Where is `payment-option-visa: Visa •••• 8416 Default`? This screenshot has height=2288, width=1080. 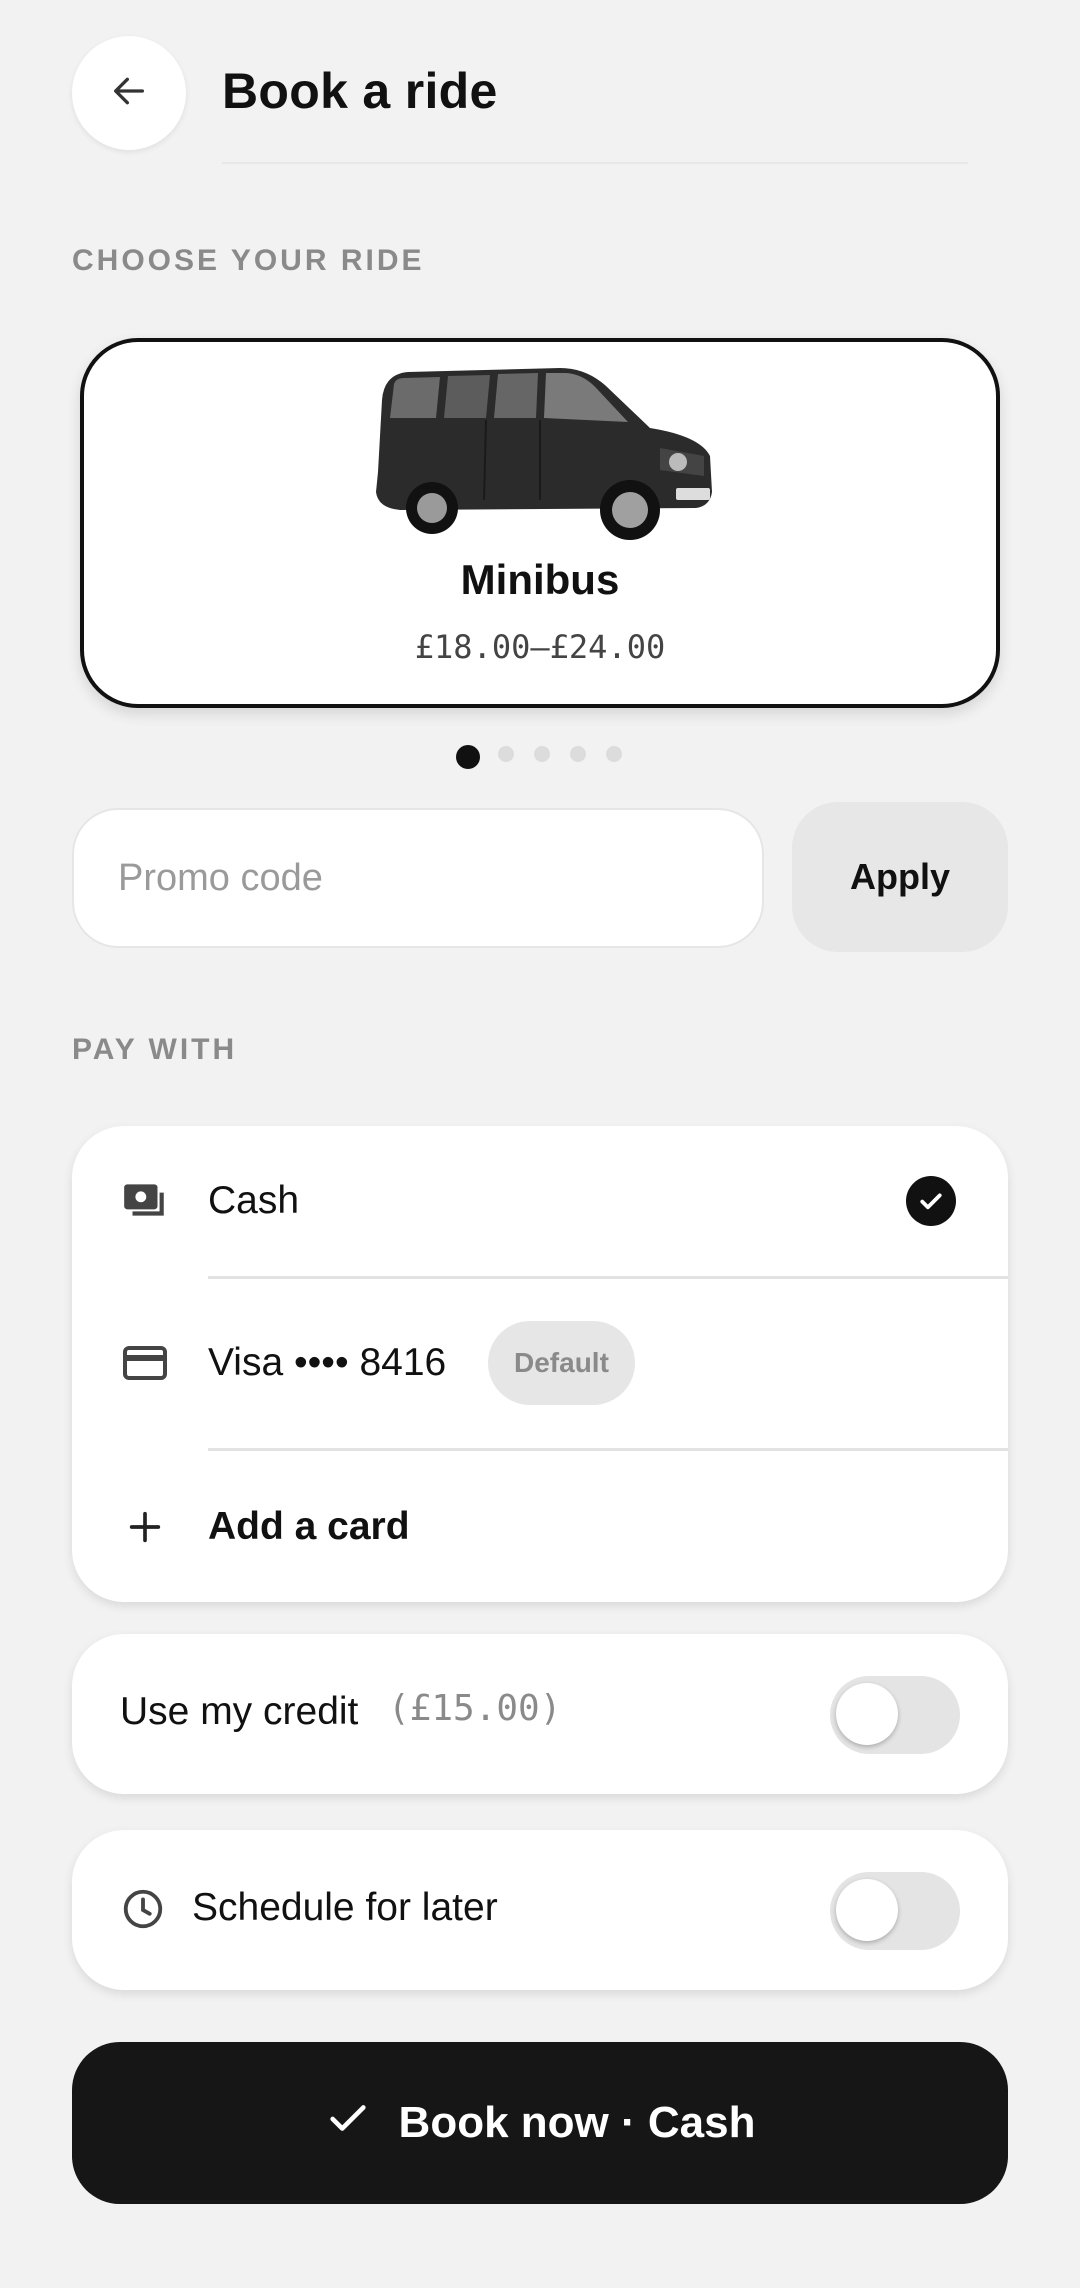
payment-option-visa: Visa •••• 8416 Default is located at coordinates (540, 1363).